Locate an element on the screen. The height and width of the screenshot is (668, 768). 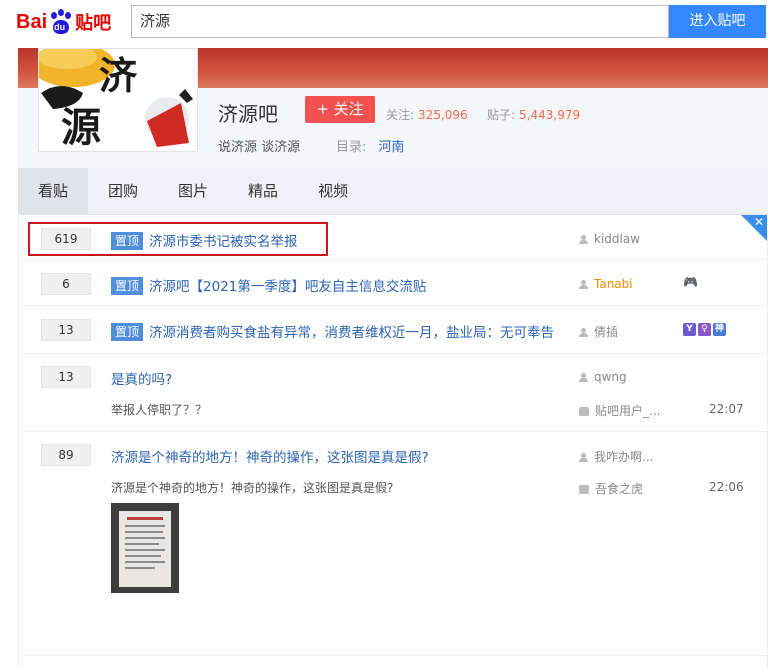
logo-du-text: du is located at coordinates (60, 27).